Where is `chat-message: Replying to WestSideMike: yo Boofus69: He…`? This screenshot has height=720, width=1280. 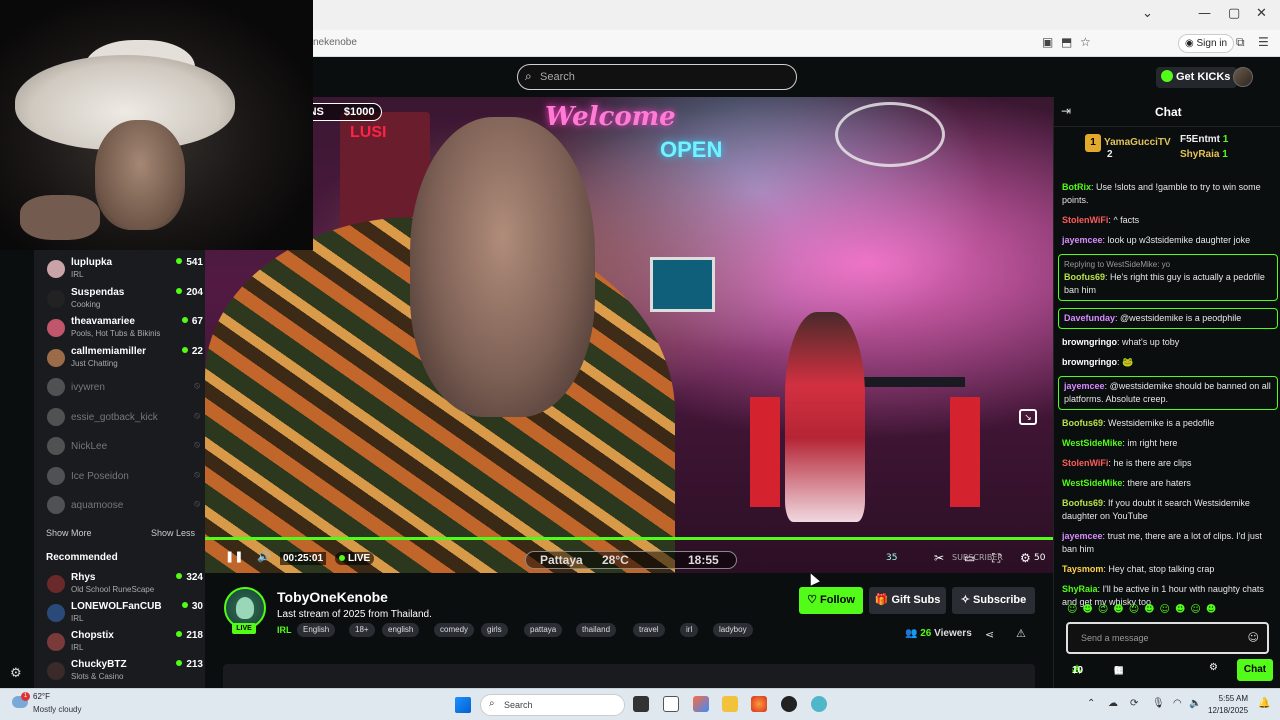 chat-message: Replying to WestSideMike: yo Boofus69: He… is located at coordinates (1168, 277).